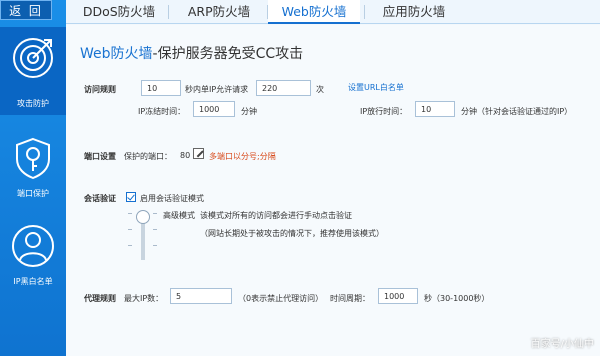 This screenshot has height=356, width=600. Describe the element at coordinates (314, 12) in the screenshot. I see `tab-web-firewall: Web防火墙` at that location.